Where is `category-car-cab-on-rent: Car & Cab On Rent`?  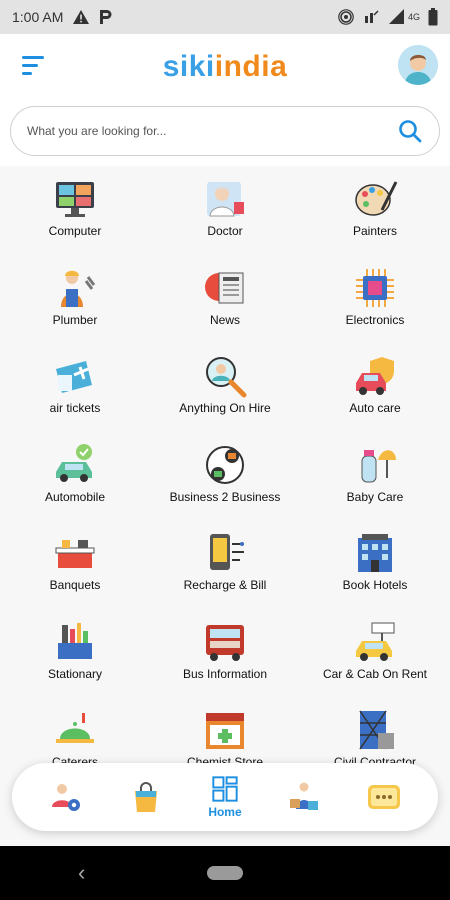 category-car-cab-on-rent: Car & Cab On Rent is located at coordinates (375, 663).